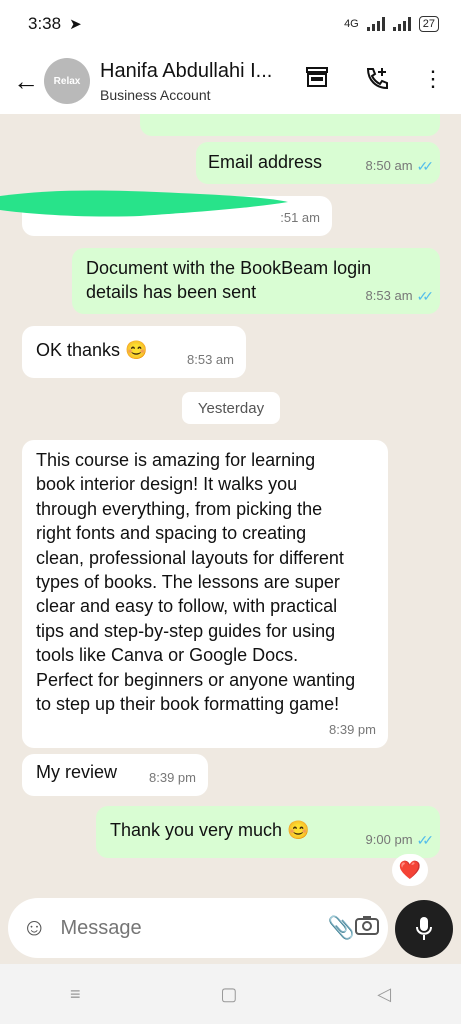  I want to click on status-right: 4G 27, so click(391, 24).